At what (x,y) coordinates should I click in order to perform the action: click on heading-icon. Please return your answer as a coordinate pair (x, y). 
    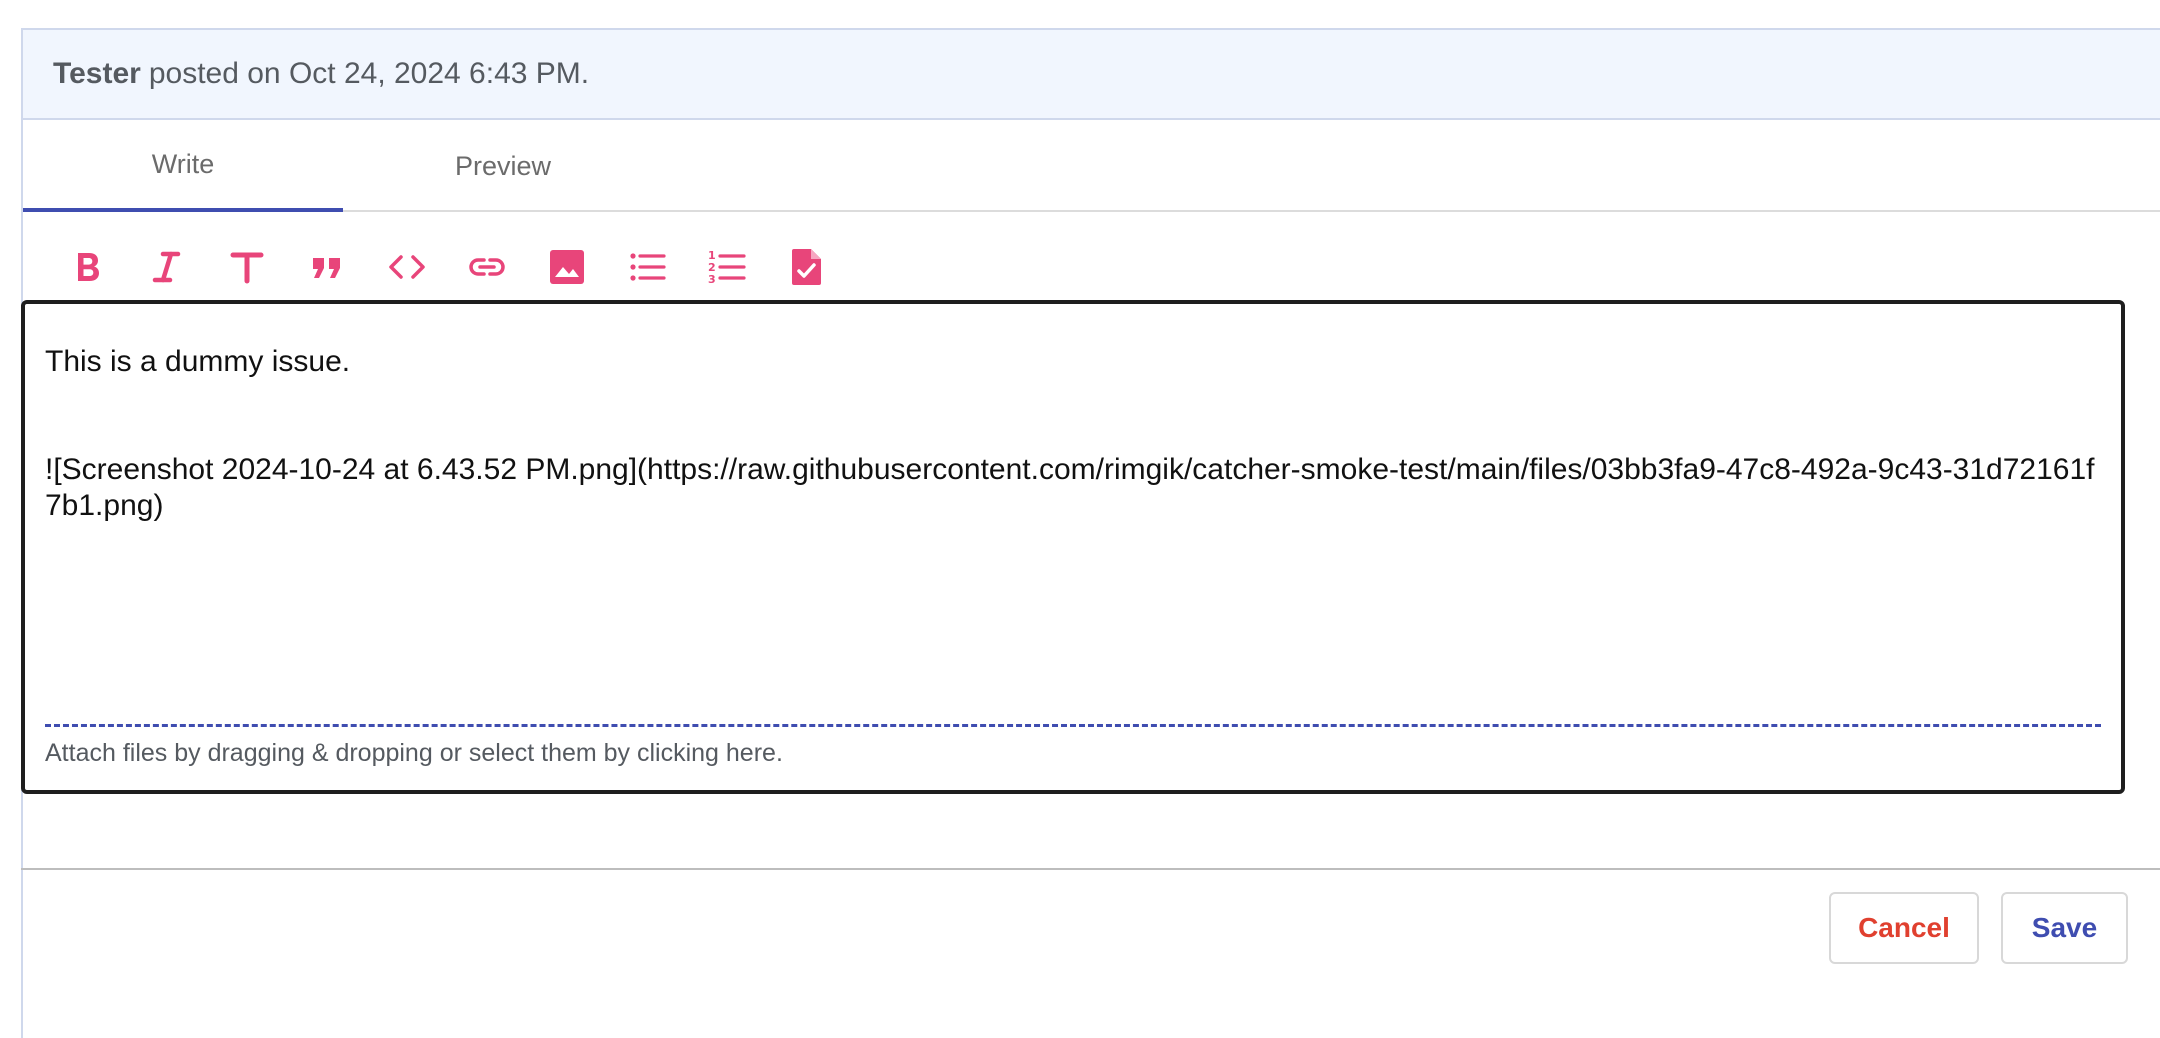
    Looking at the image, I should click on (247, 267).